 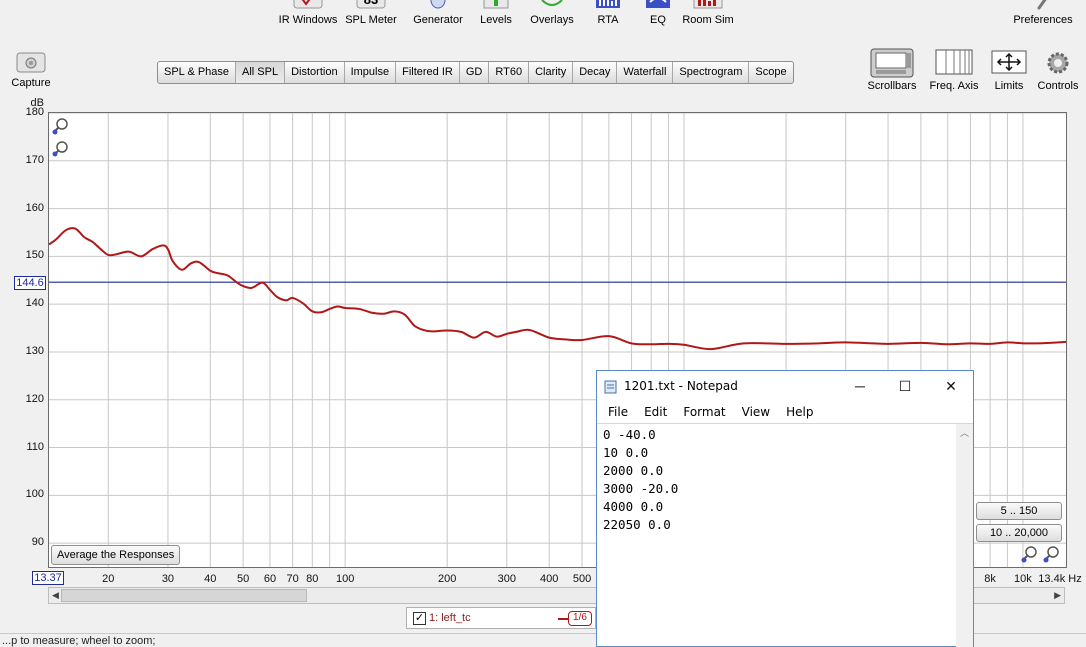 What do you see at coordinates (197, 72) in the screenshot?
I see `tab-spl-phase: SPL & Phase` at bounding box center [197, 72].